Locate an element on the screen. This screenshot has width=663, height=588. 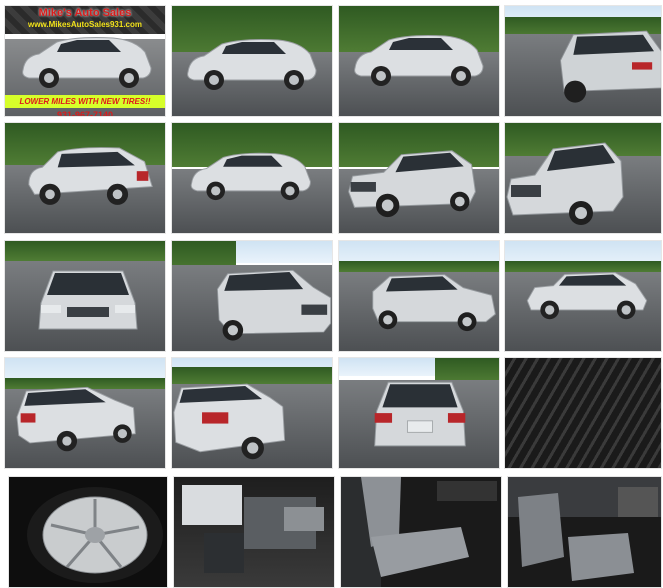
front-seat-photo is located at coordinates (421, 532).